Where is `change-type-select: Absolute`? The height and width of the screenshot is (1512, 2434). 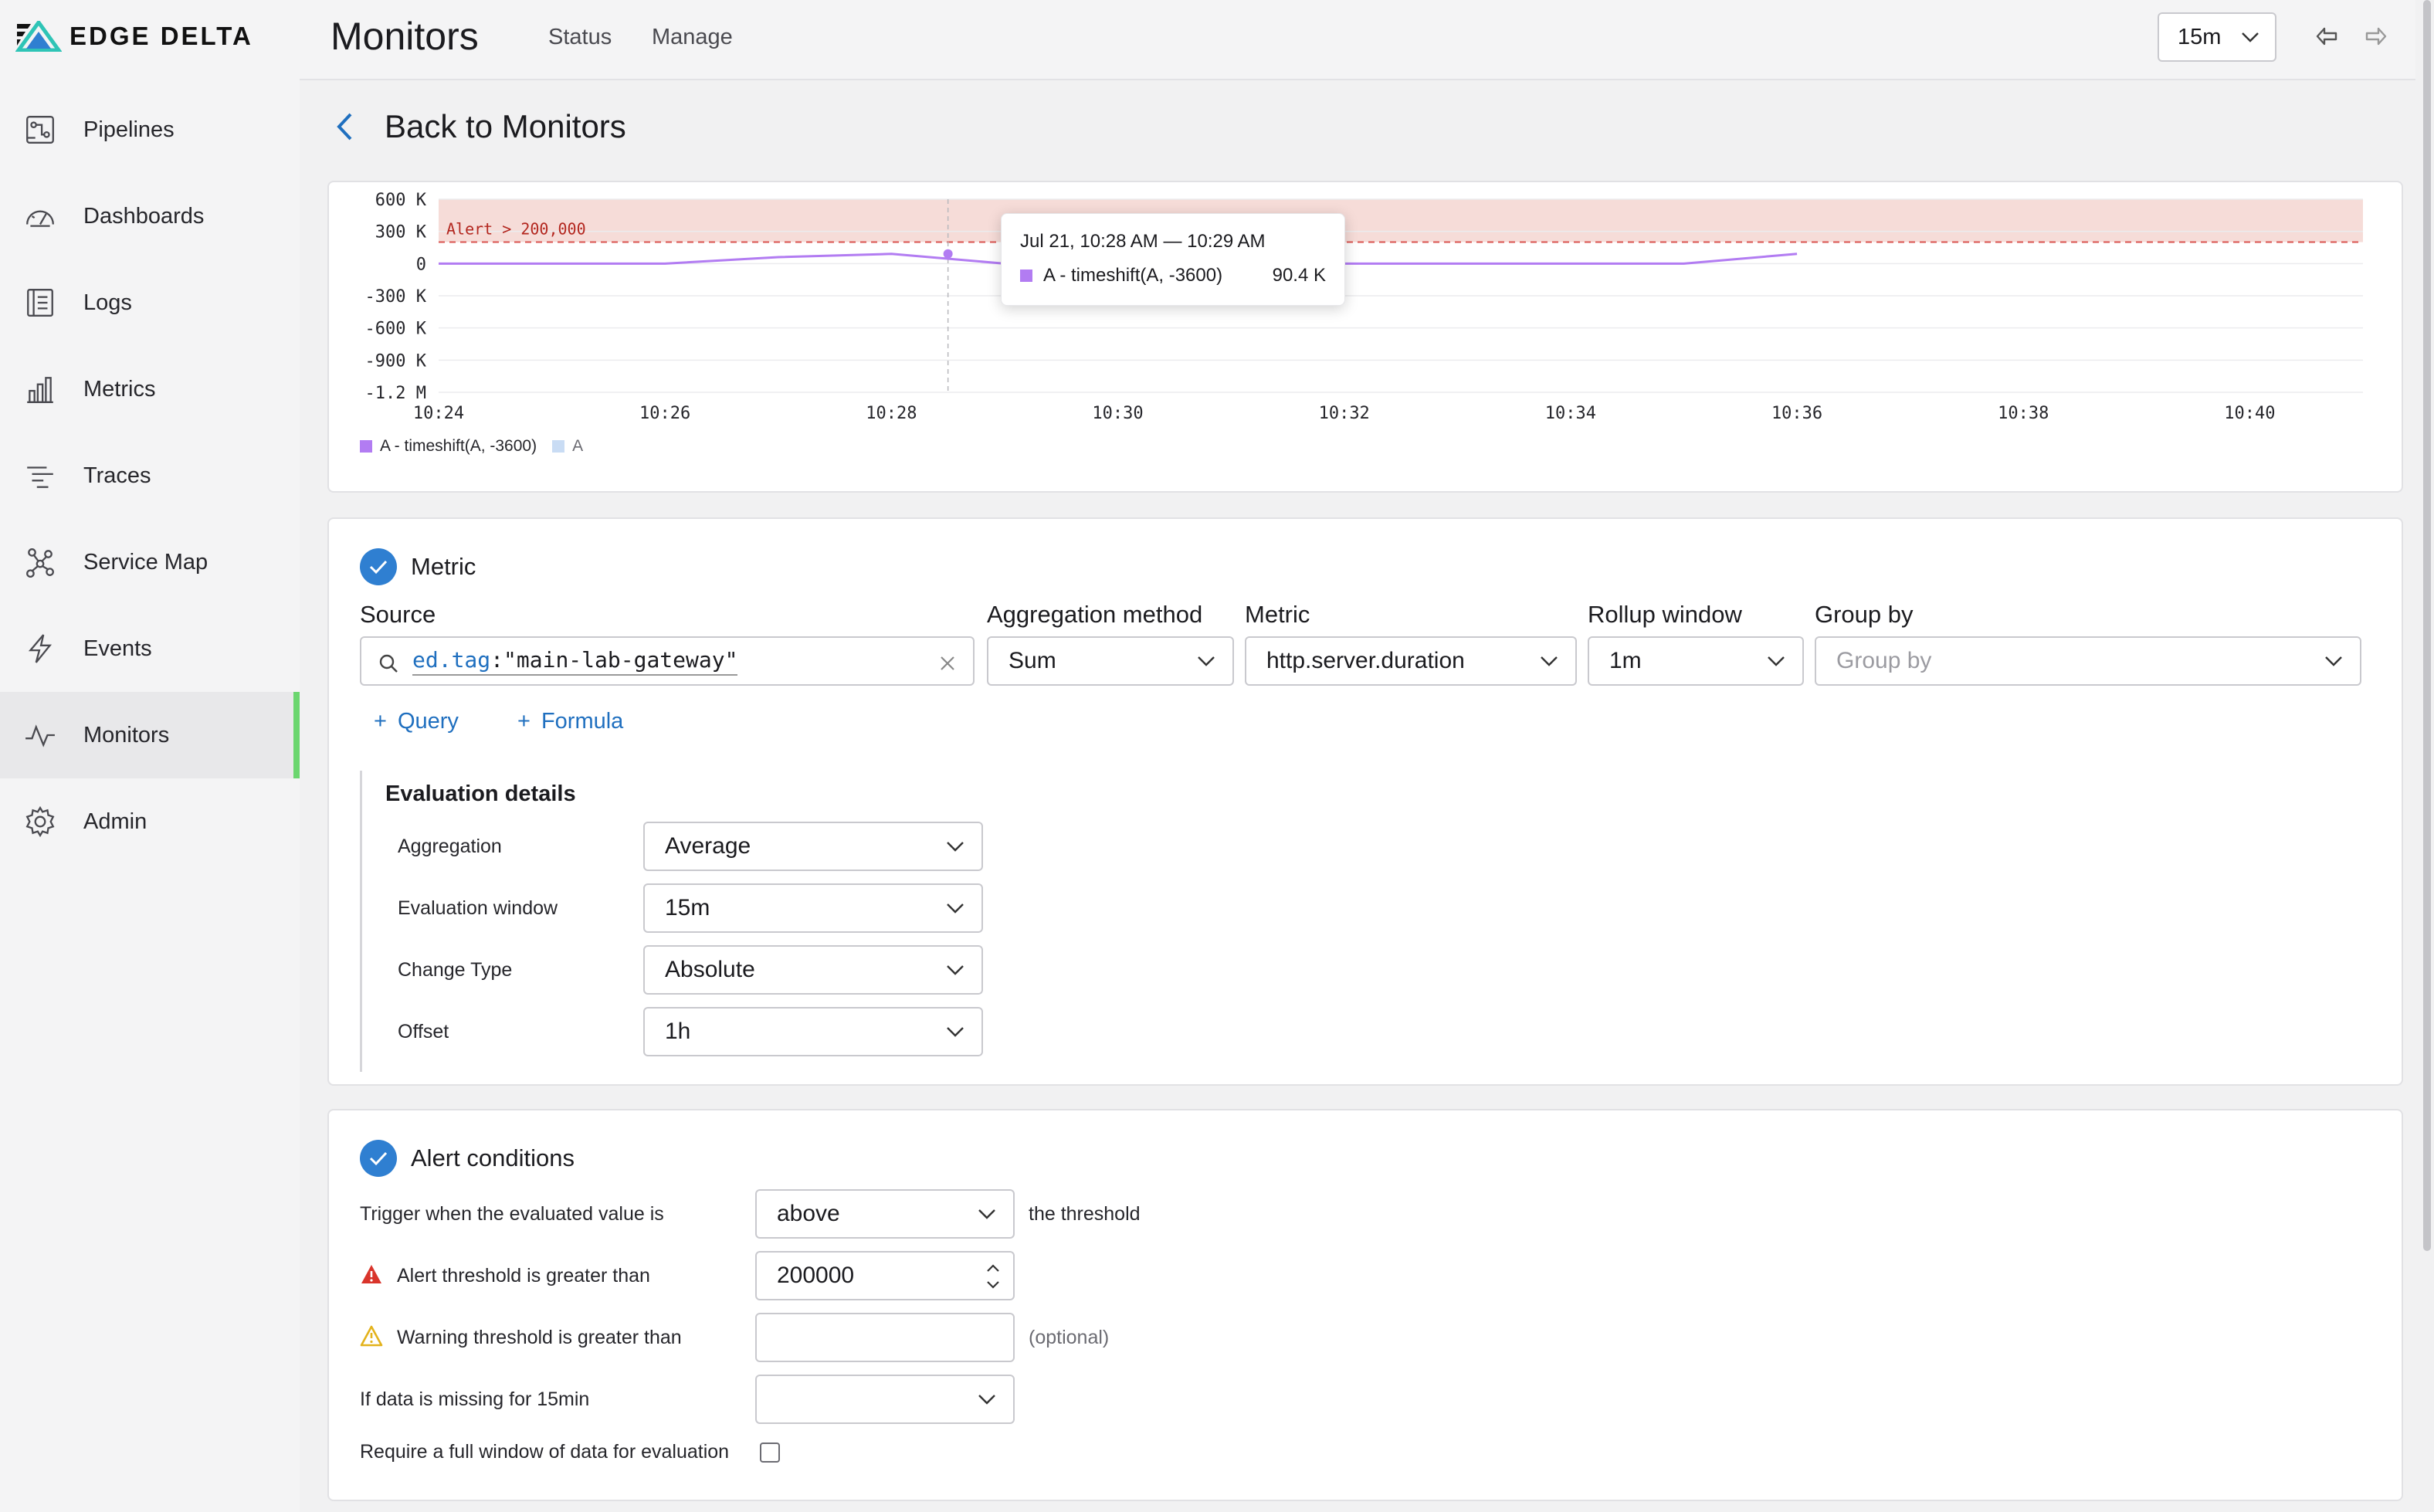 change-type-select: Absolute is located at coordinates (813, 970).